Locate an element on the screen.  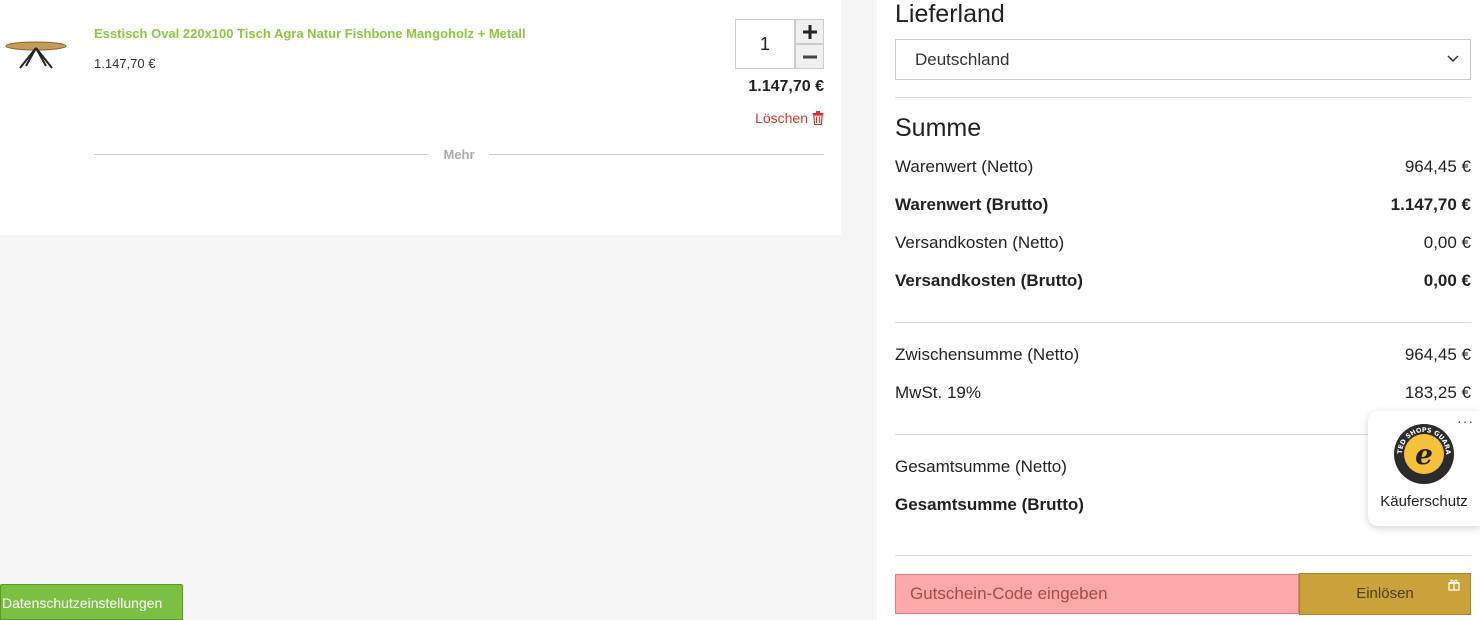
minus-icon is located at coordinates (809, 56).